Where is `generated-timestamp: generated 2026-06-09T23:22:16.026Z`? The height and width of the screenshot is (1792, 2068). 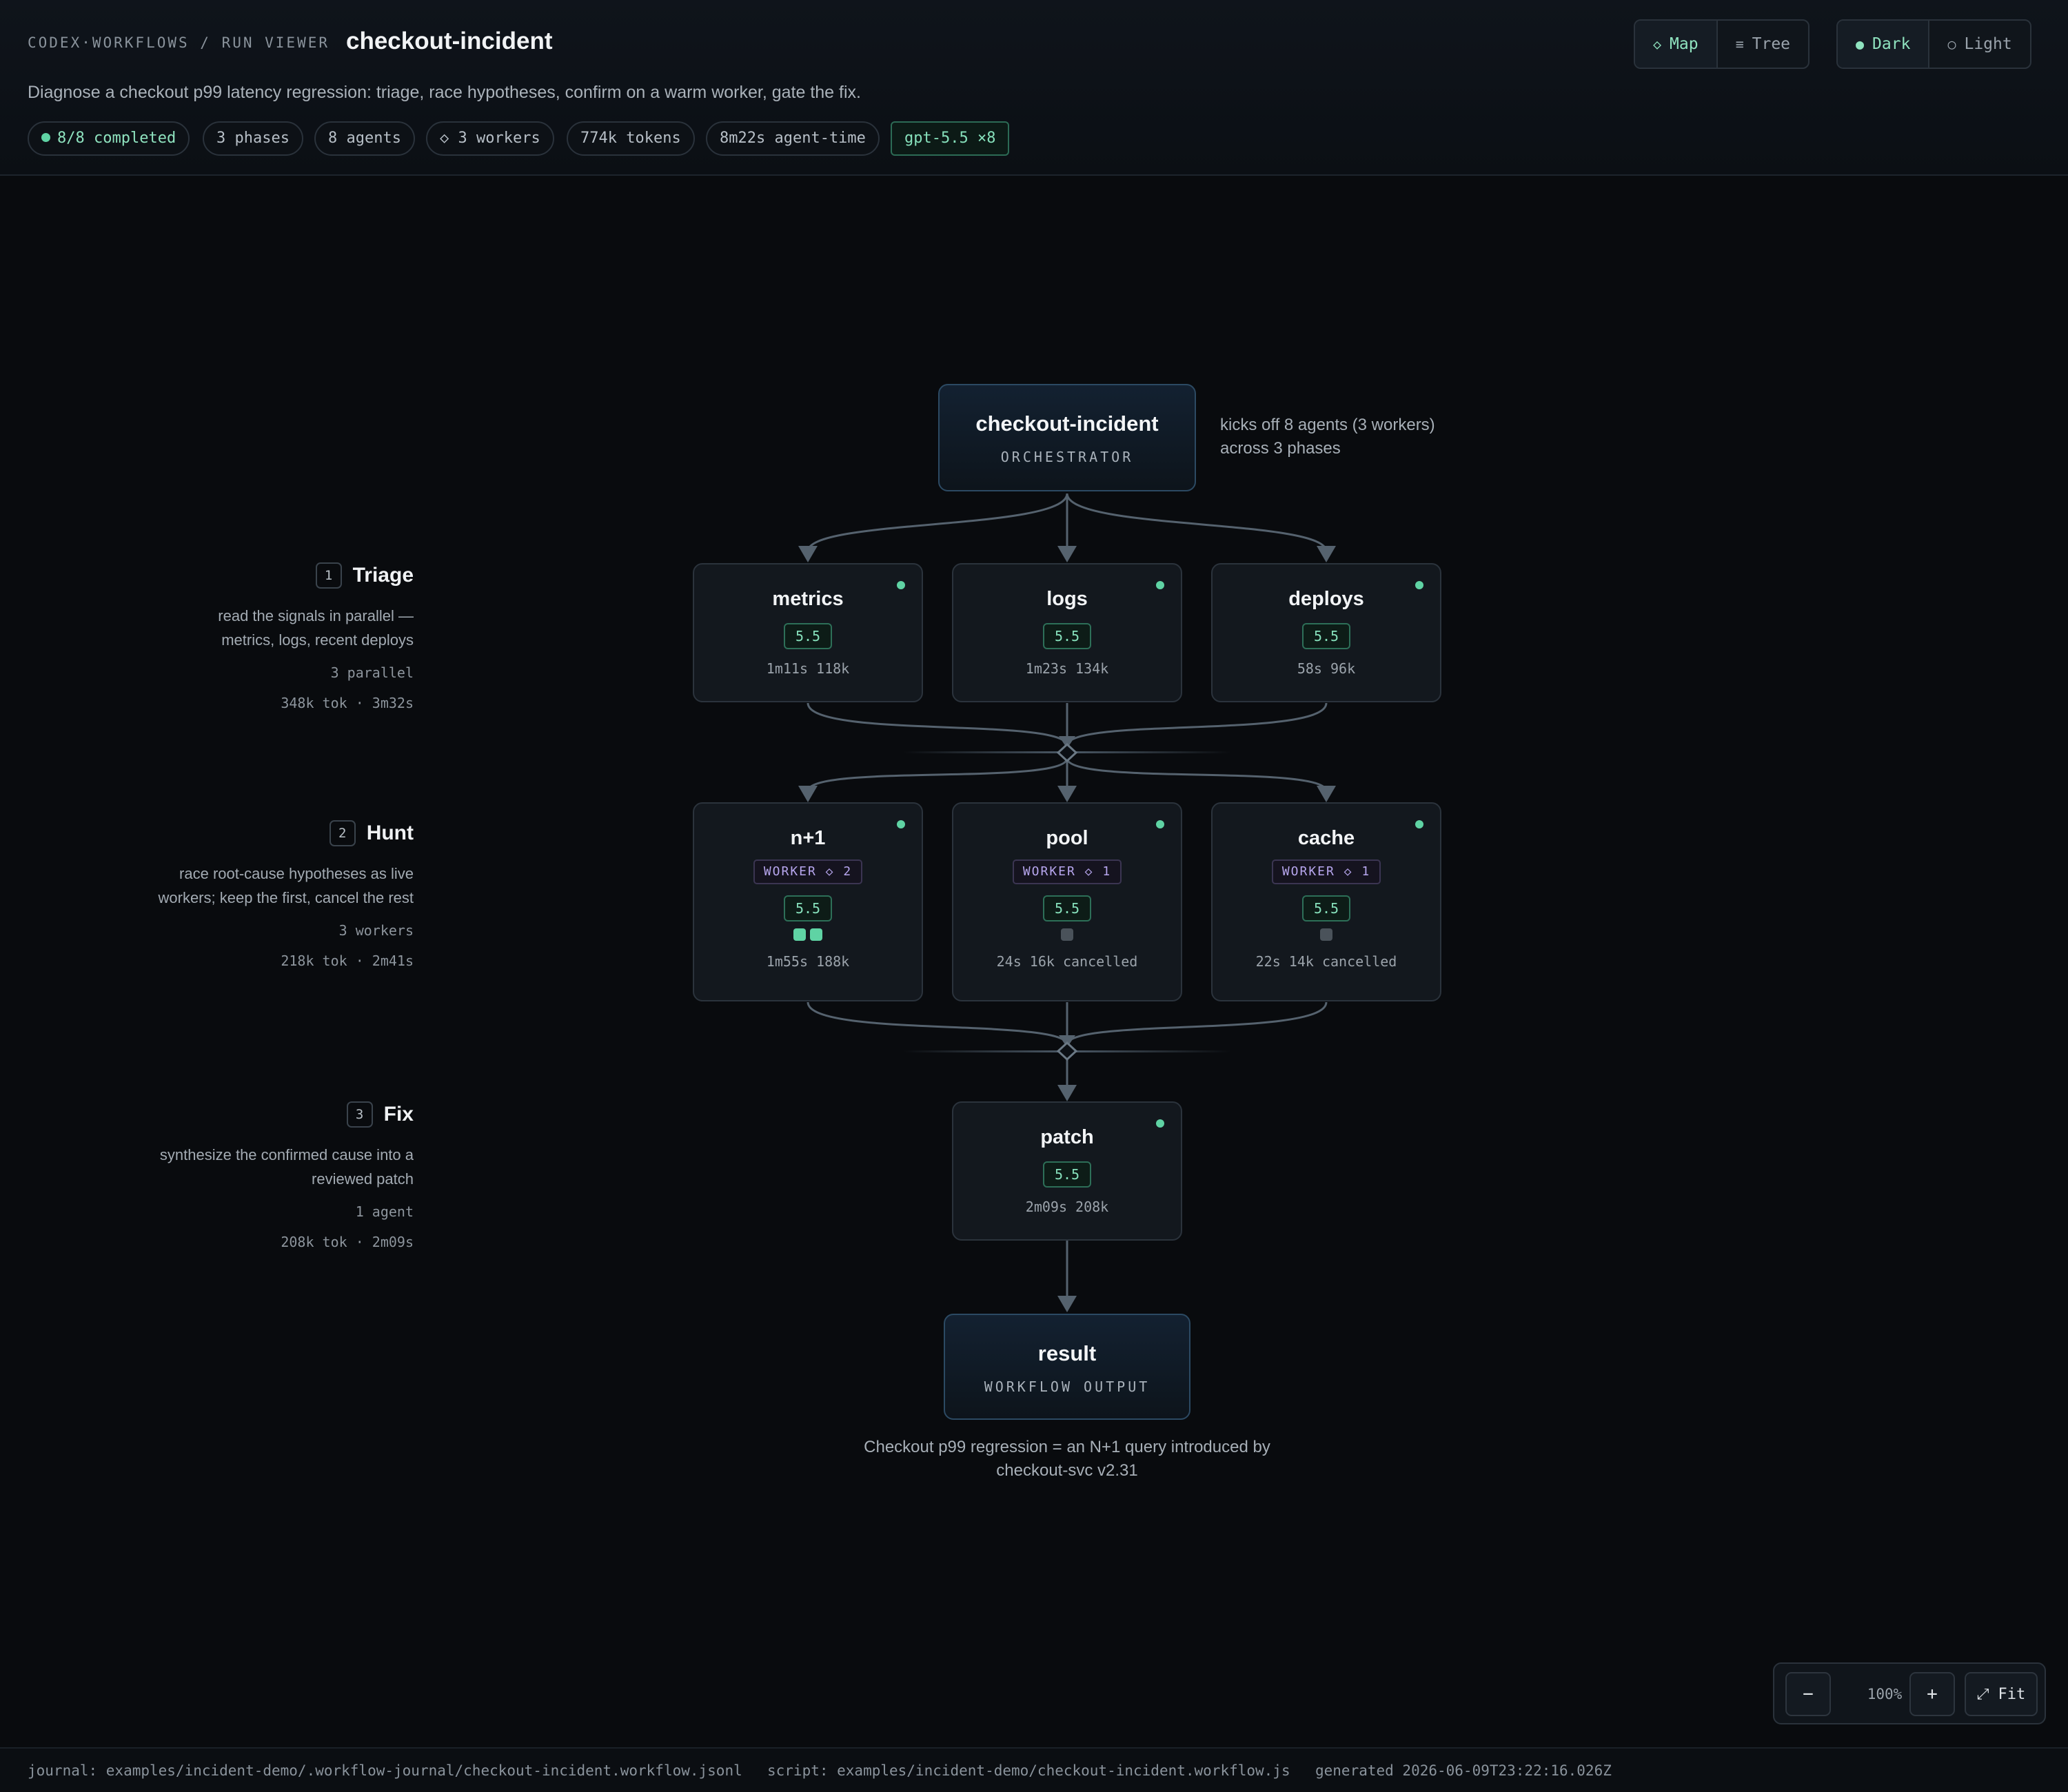
generated-timestamp: generated 2026-06-09T23:22:16.026Z is located at coordinates (1463, 1771).